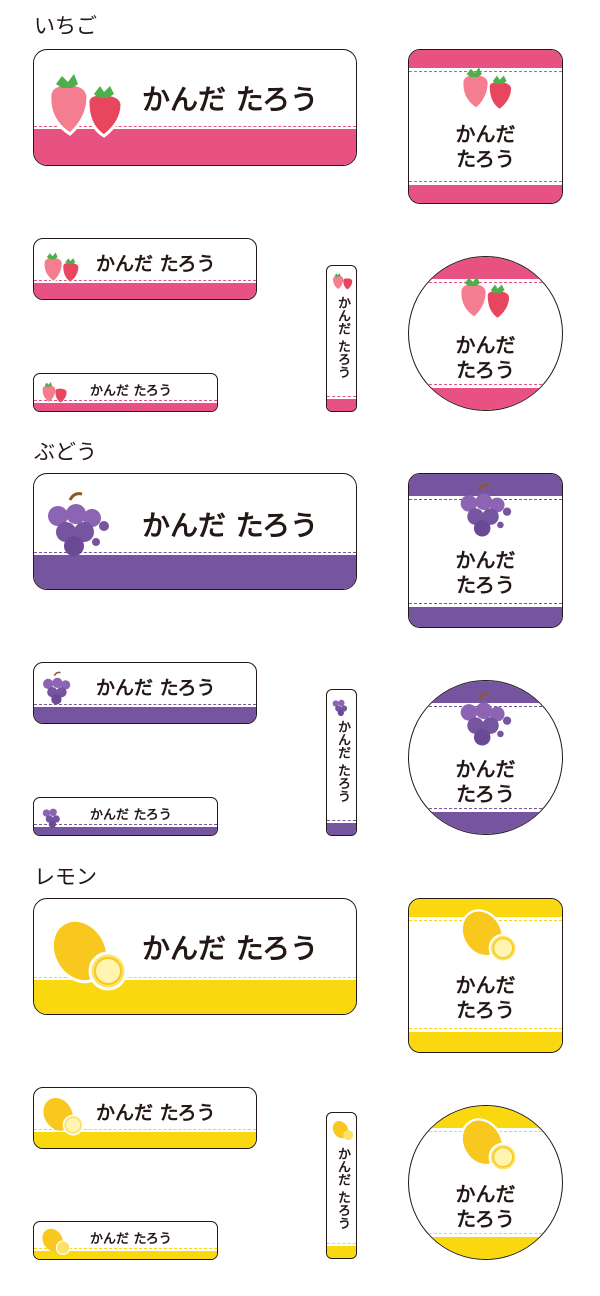 This screenshot has width=600, height=1296. I want to click on label-medium-lemon: かんだ たろう, so click(145, 1118).